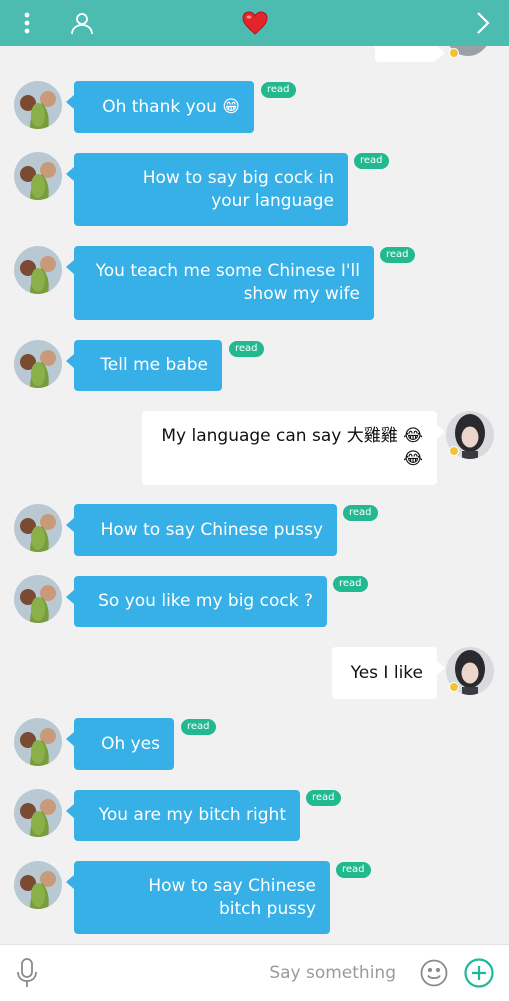 Image resolution: width=509 pixels, height=1001 pixels. I want to click on message-text-line: Yes I like, so click(386, 672).